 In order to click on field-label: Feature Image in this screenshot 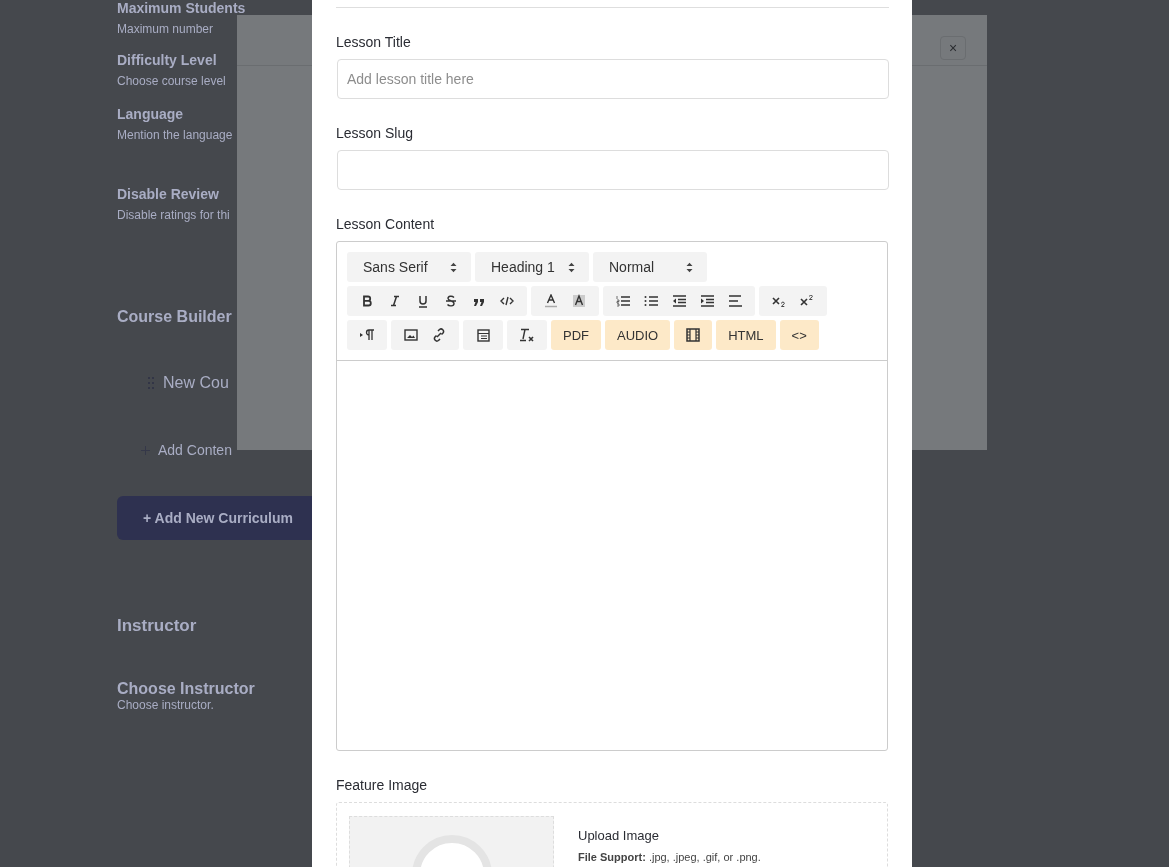, I will do `click(382, 785)`.